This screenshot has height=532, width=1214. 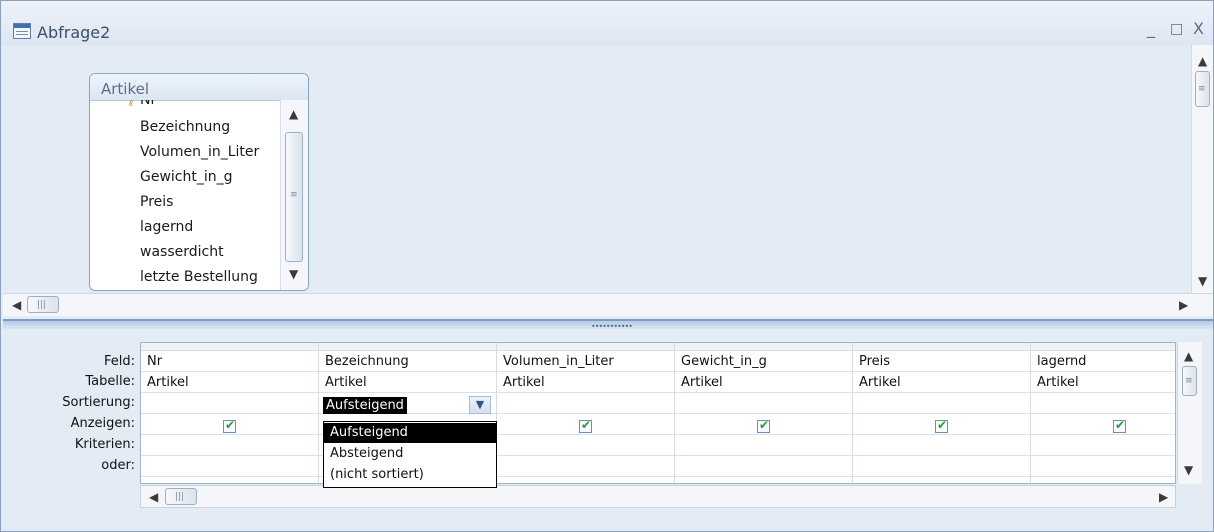 I want to click on sort-option-nicht-sortiert: (nicht sortiert), so click(x=410, y=475).